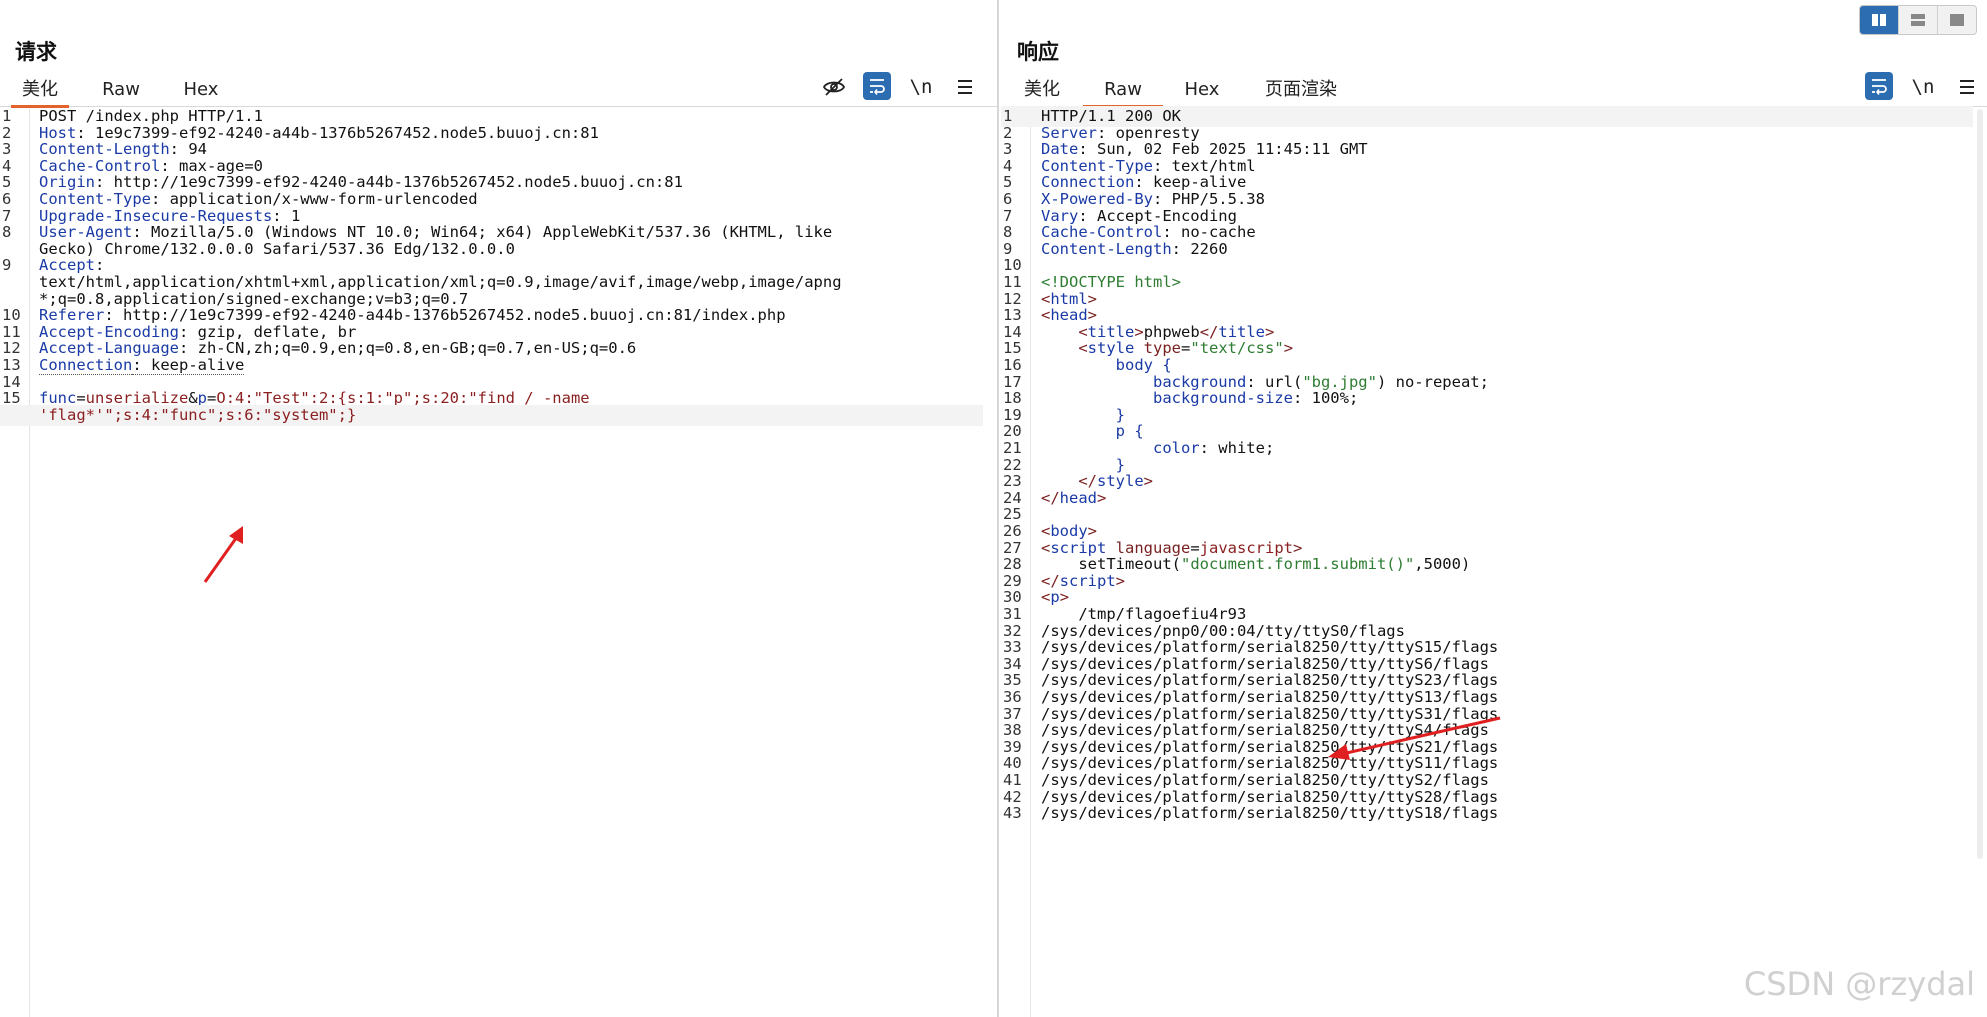 Image resolution: width=1987 pixels, height=1017 pixels. I want to click on line-number: 43, so click(1012, 813).